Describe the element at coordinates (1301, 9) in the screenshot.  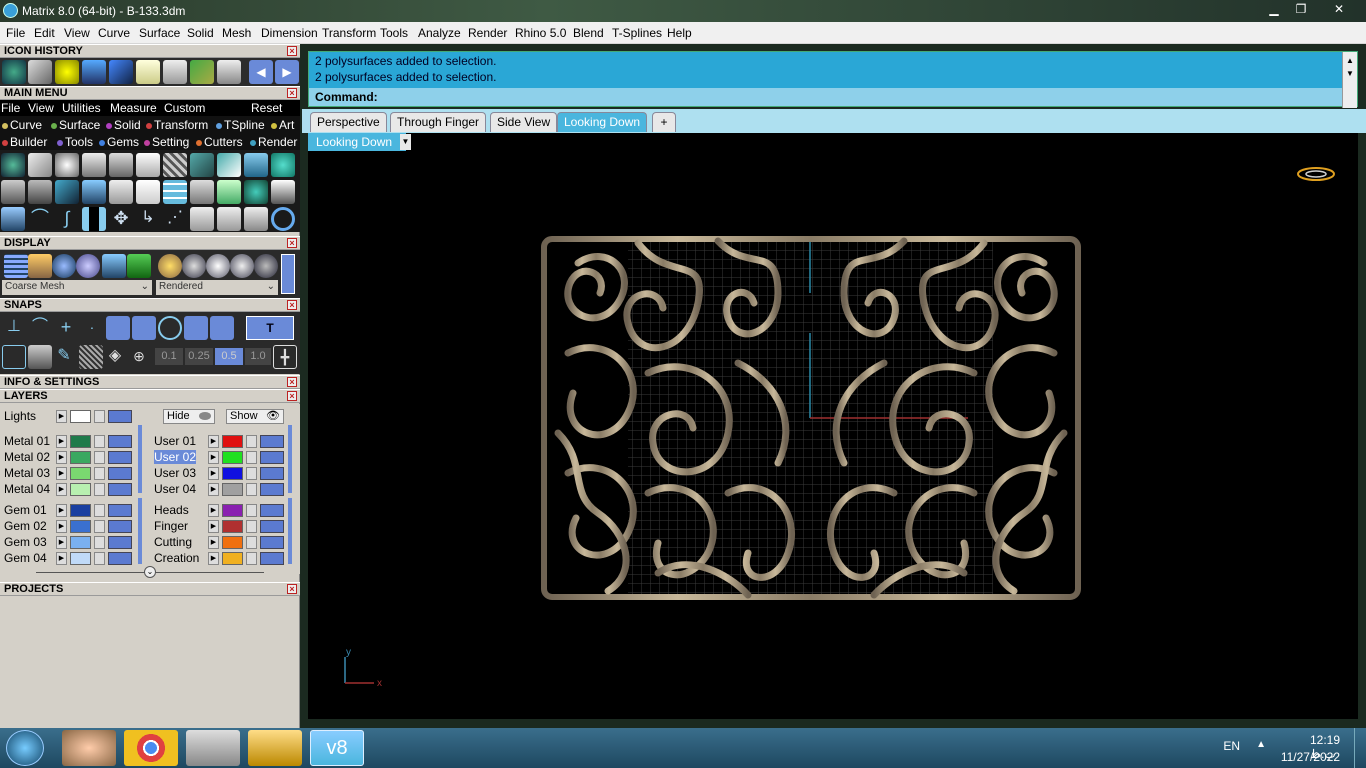
I see `restore-button: ❐` at that location.